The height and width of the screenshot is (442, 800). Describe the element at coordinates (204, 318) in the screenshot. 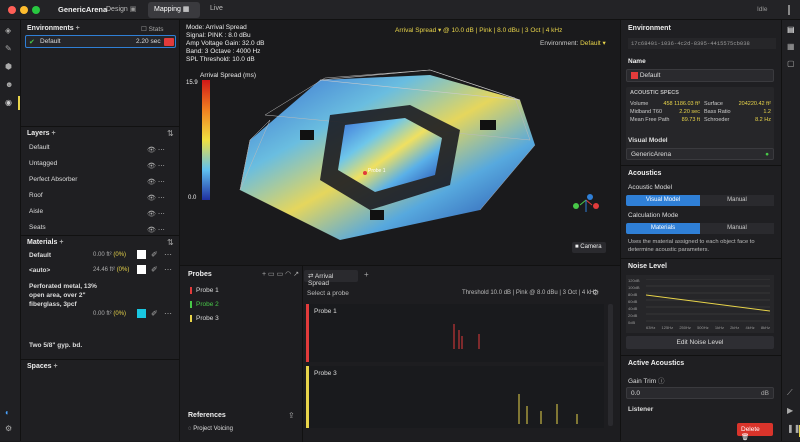

I see `probe-item: Probe 3` at that location.